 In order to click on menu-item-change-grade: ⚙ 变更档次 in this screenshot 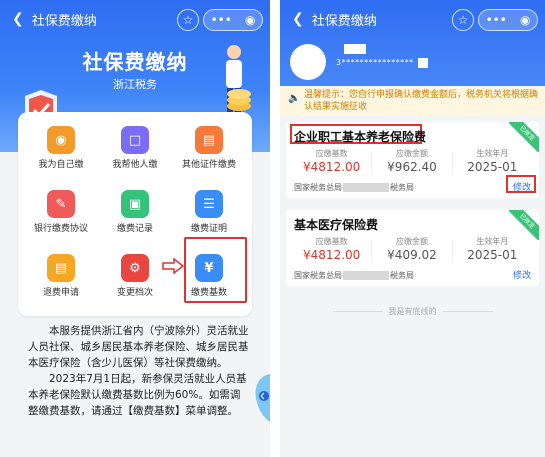, I will do `click(135, 276)`.